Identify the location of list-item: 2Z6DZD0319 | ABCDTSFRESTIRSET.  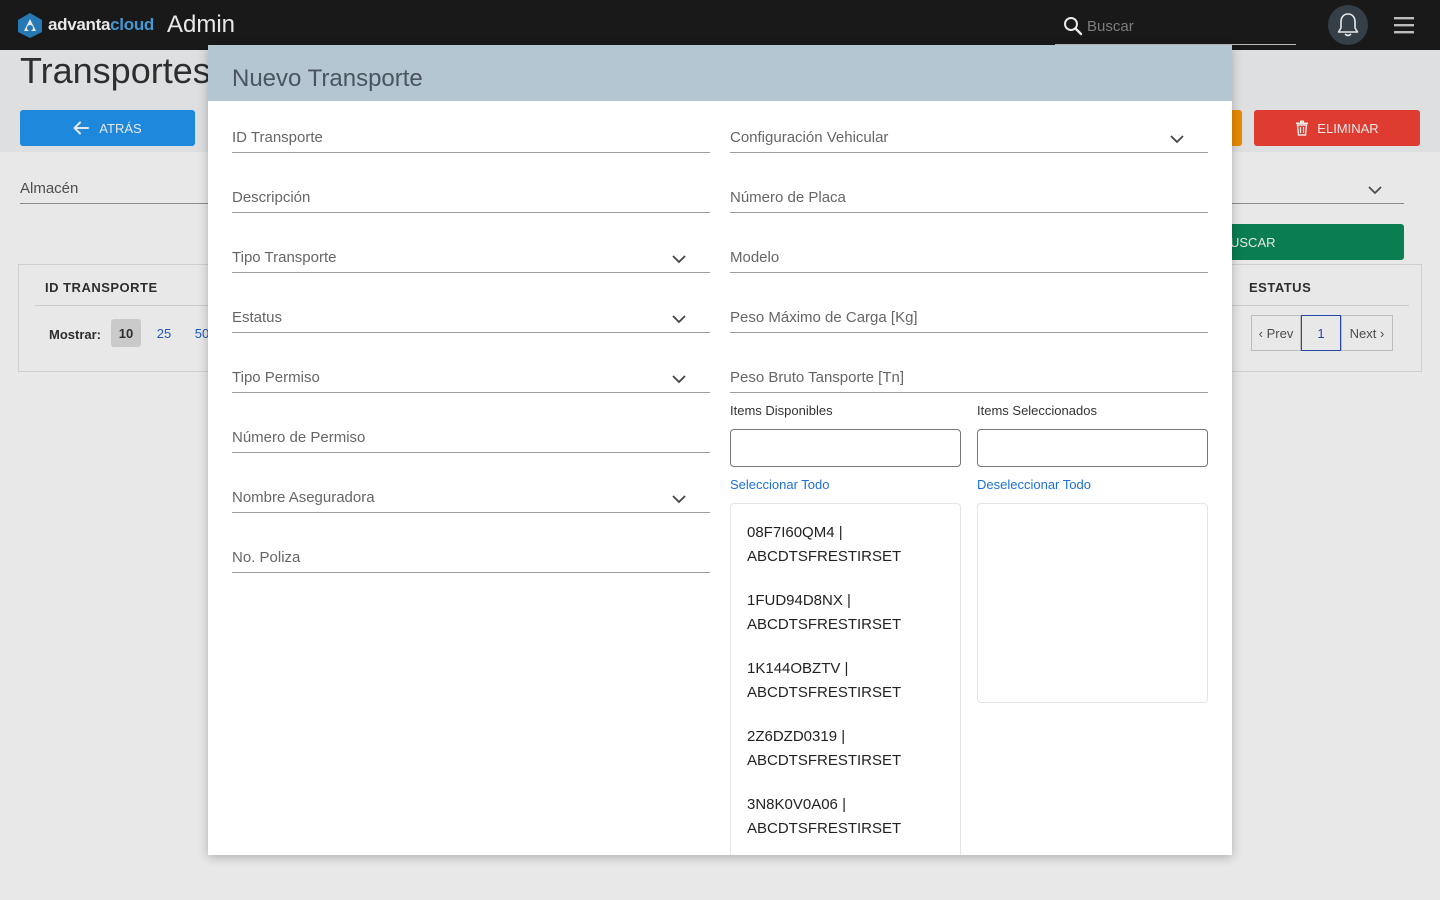
(847, 749).